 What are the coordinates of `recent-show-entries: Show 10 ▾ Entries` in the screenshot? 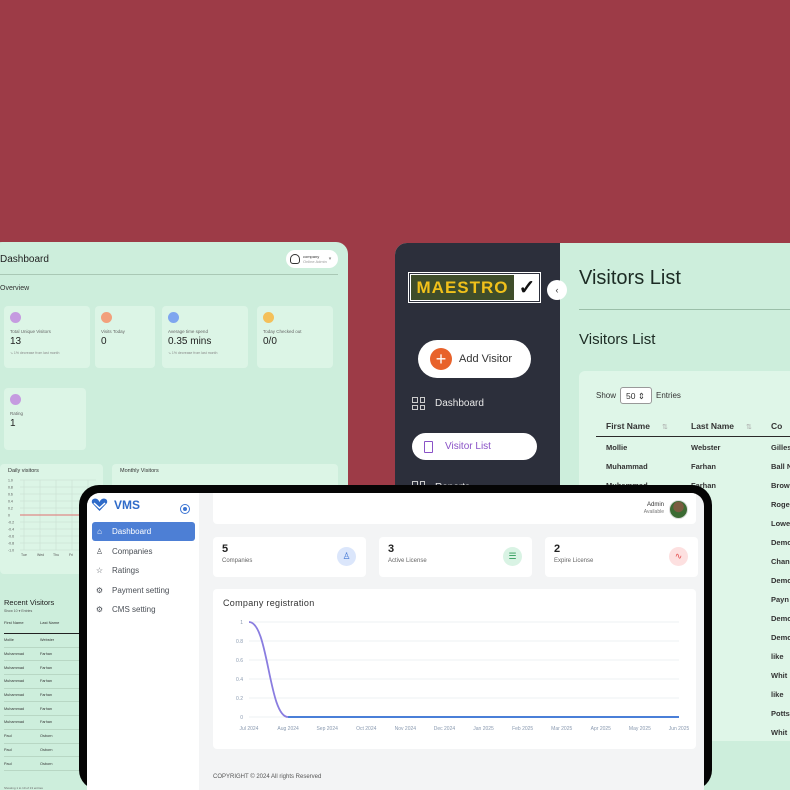 It's located at (18, 611).